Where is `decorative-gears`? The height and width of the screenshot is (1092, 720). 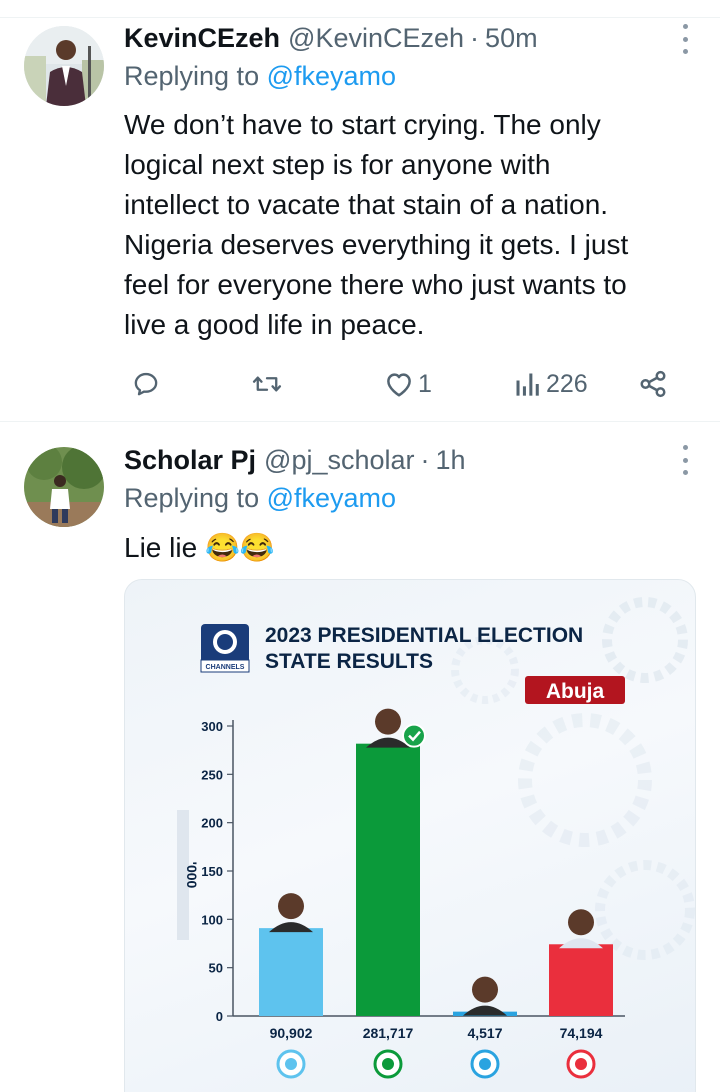 decorative-gears is located at coordinates (573, 778).